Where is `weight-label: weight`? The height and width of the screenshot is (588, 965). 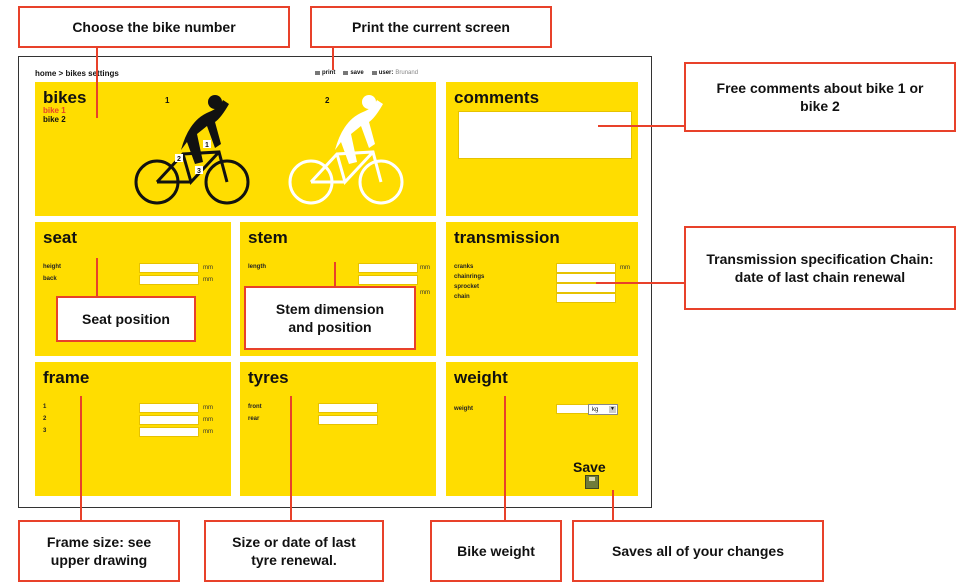
weight-label: weight is located at coordinates (463, 409).